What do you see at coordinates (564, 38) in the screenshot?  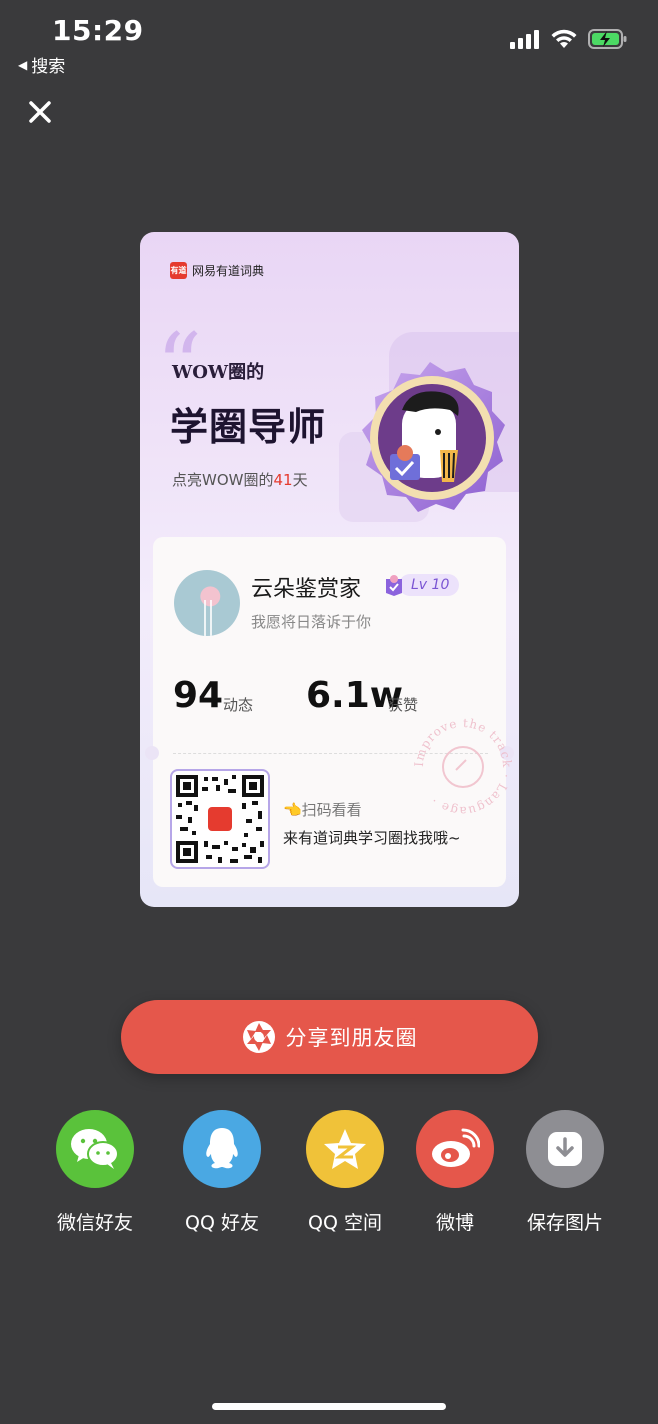 I see `wifi-icon` at bounding box center [564, 38].